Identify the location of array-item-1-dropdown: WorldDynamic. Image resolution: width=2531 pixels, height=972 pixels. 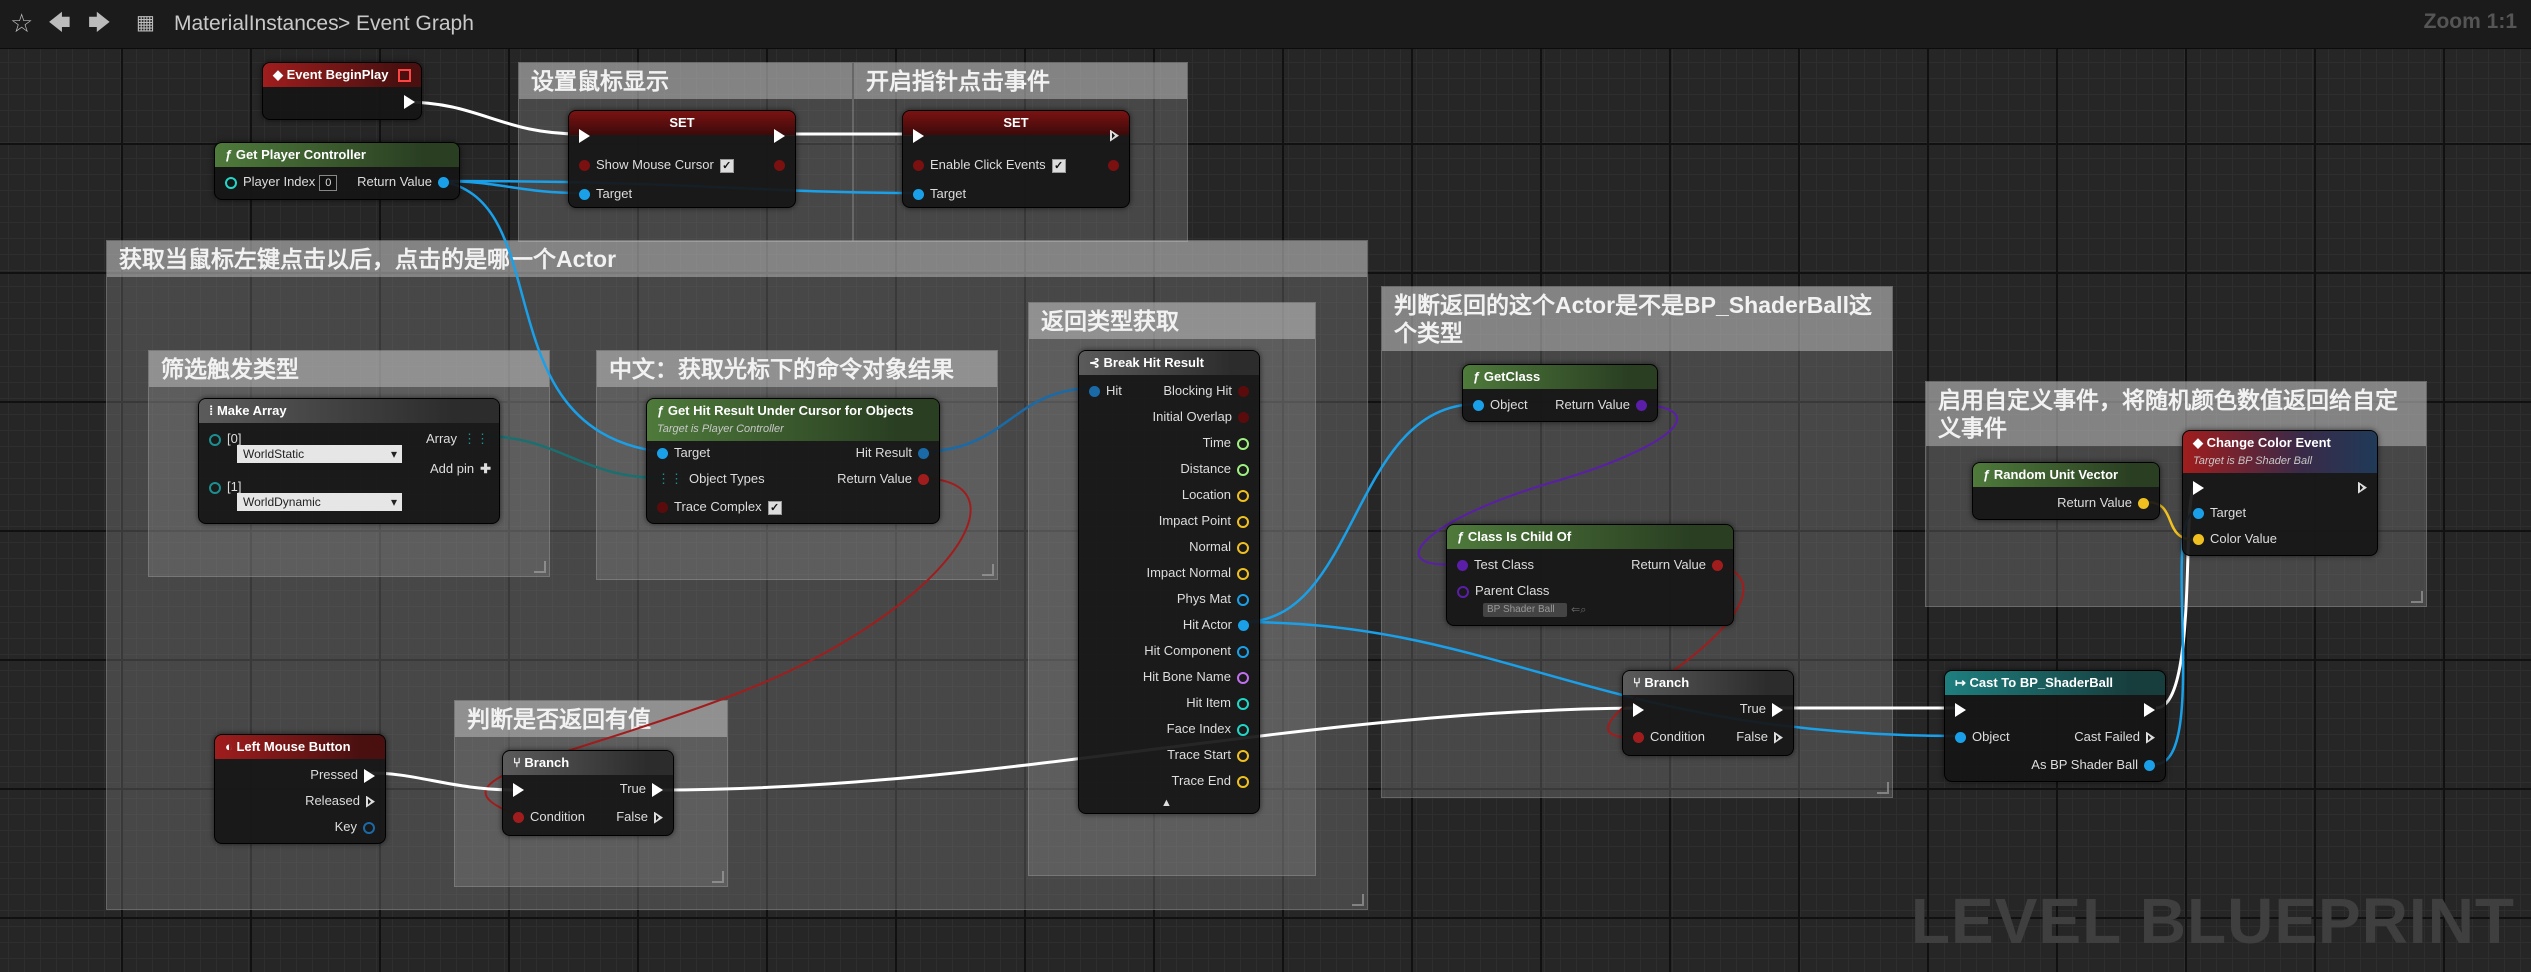
(319, 502).